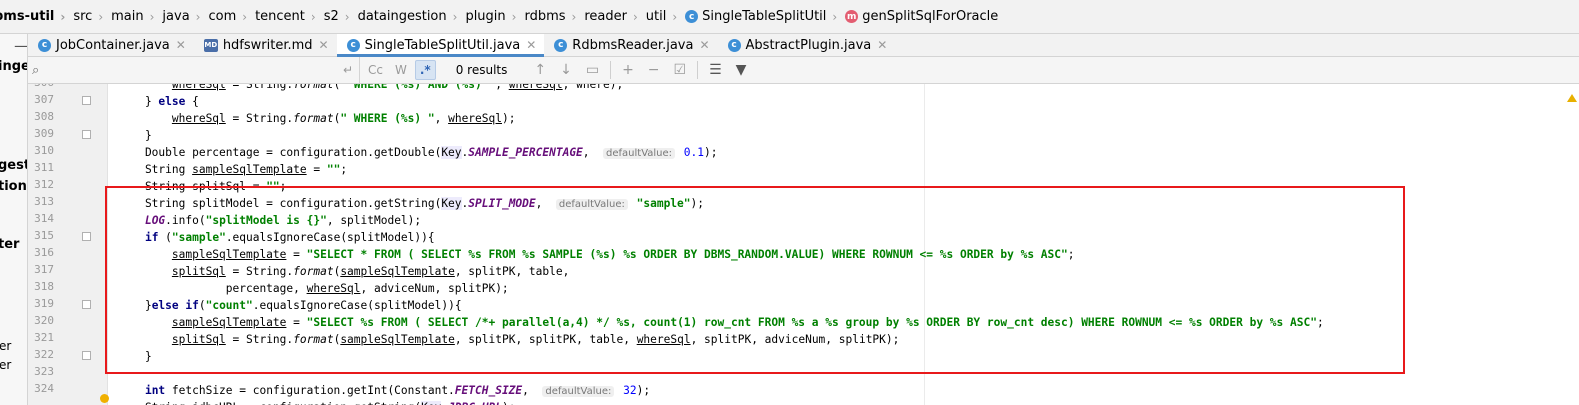 The height and width of the screenshot is (405, 1579). Describe the element at coordinates (13, 186) in the screenshot. I see `project-tree-fragment: tion-` at that location.